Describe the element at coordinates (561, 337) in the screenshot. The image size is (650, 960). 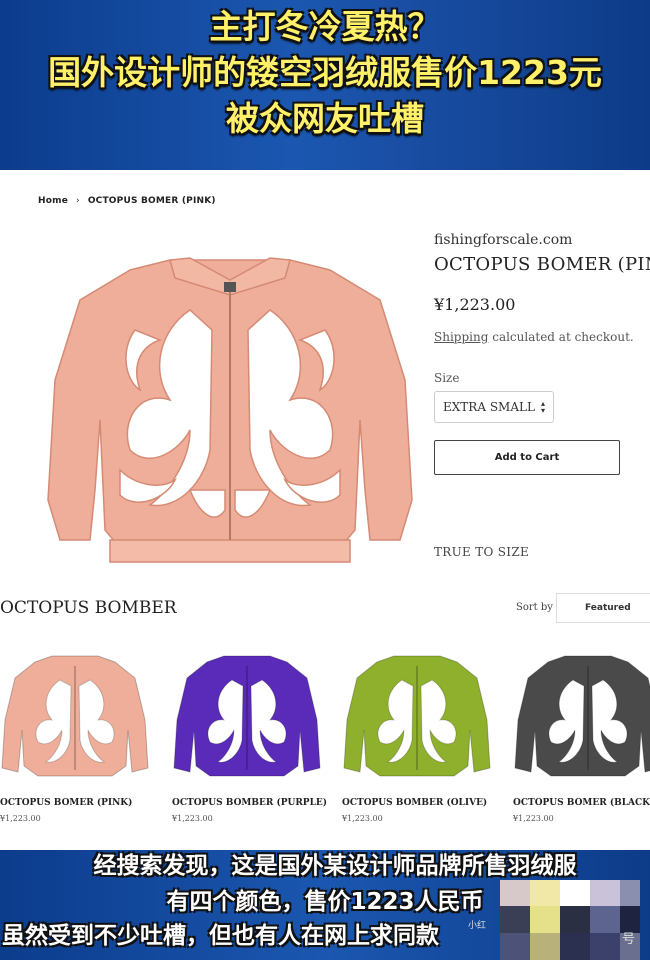
I see `shipping-text: calculated at checkout.` at that location.